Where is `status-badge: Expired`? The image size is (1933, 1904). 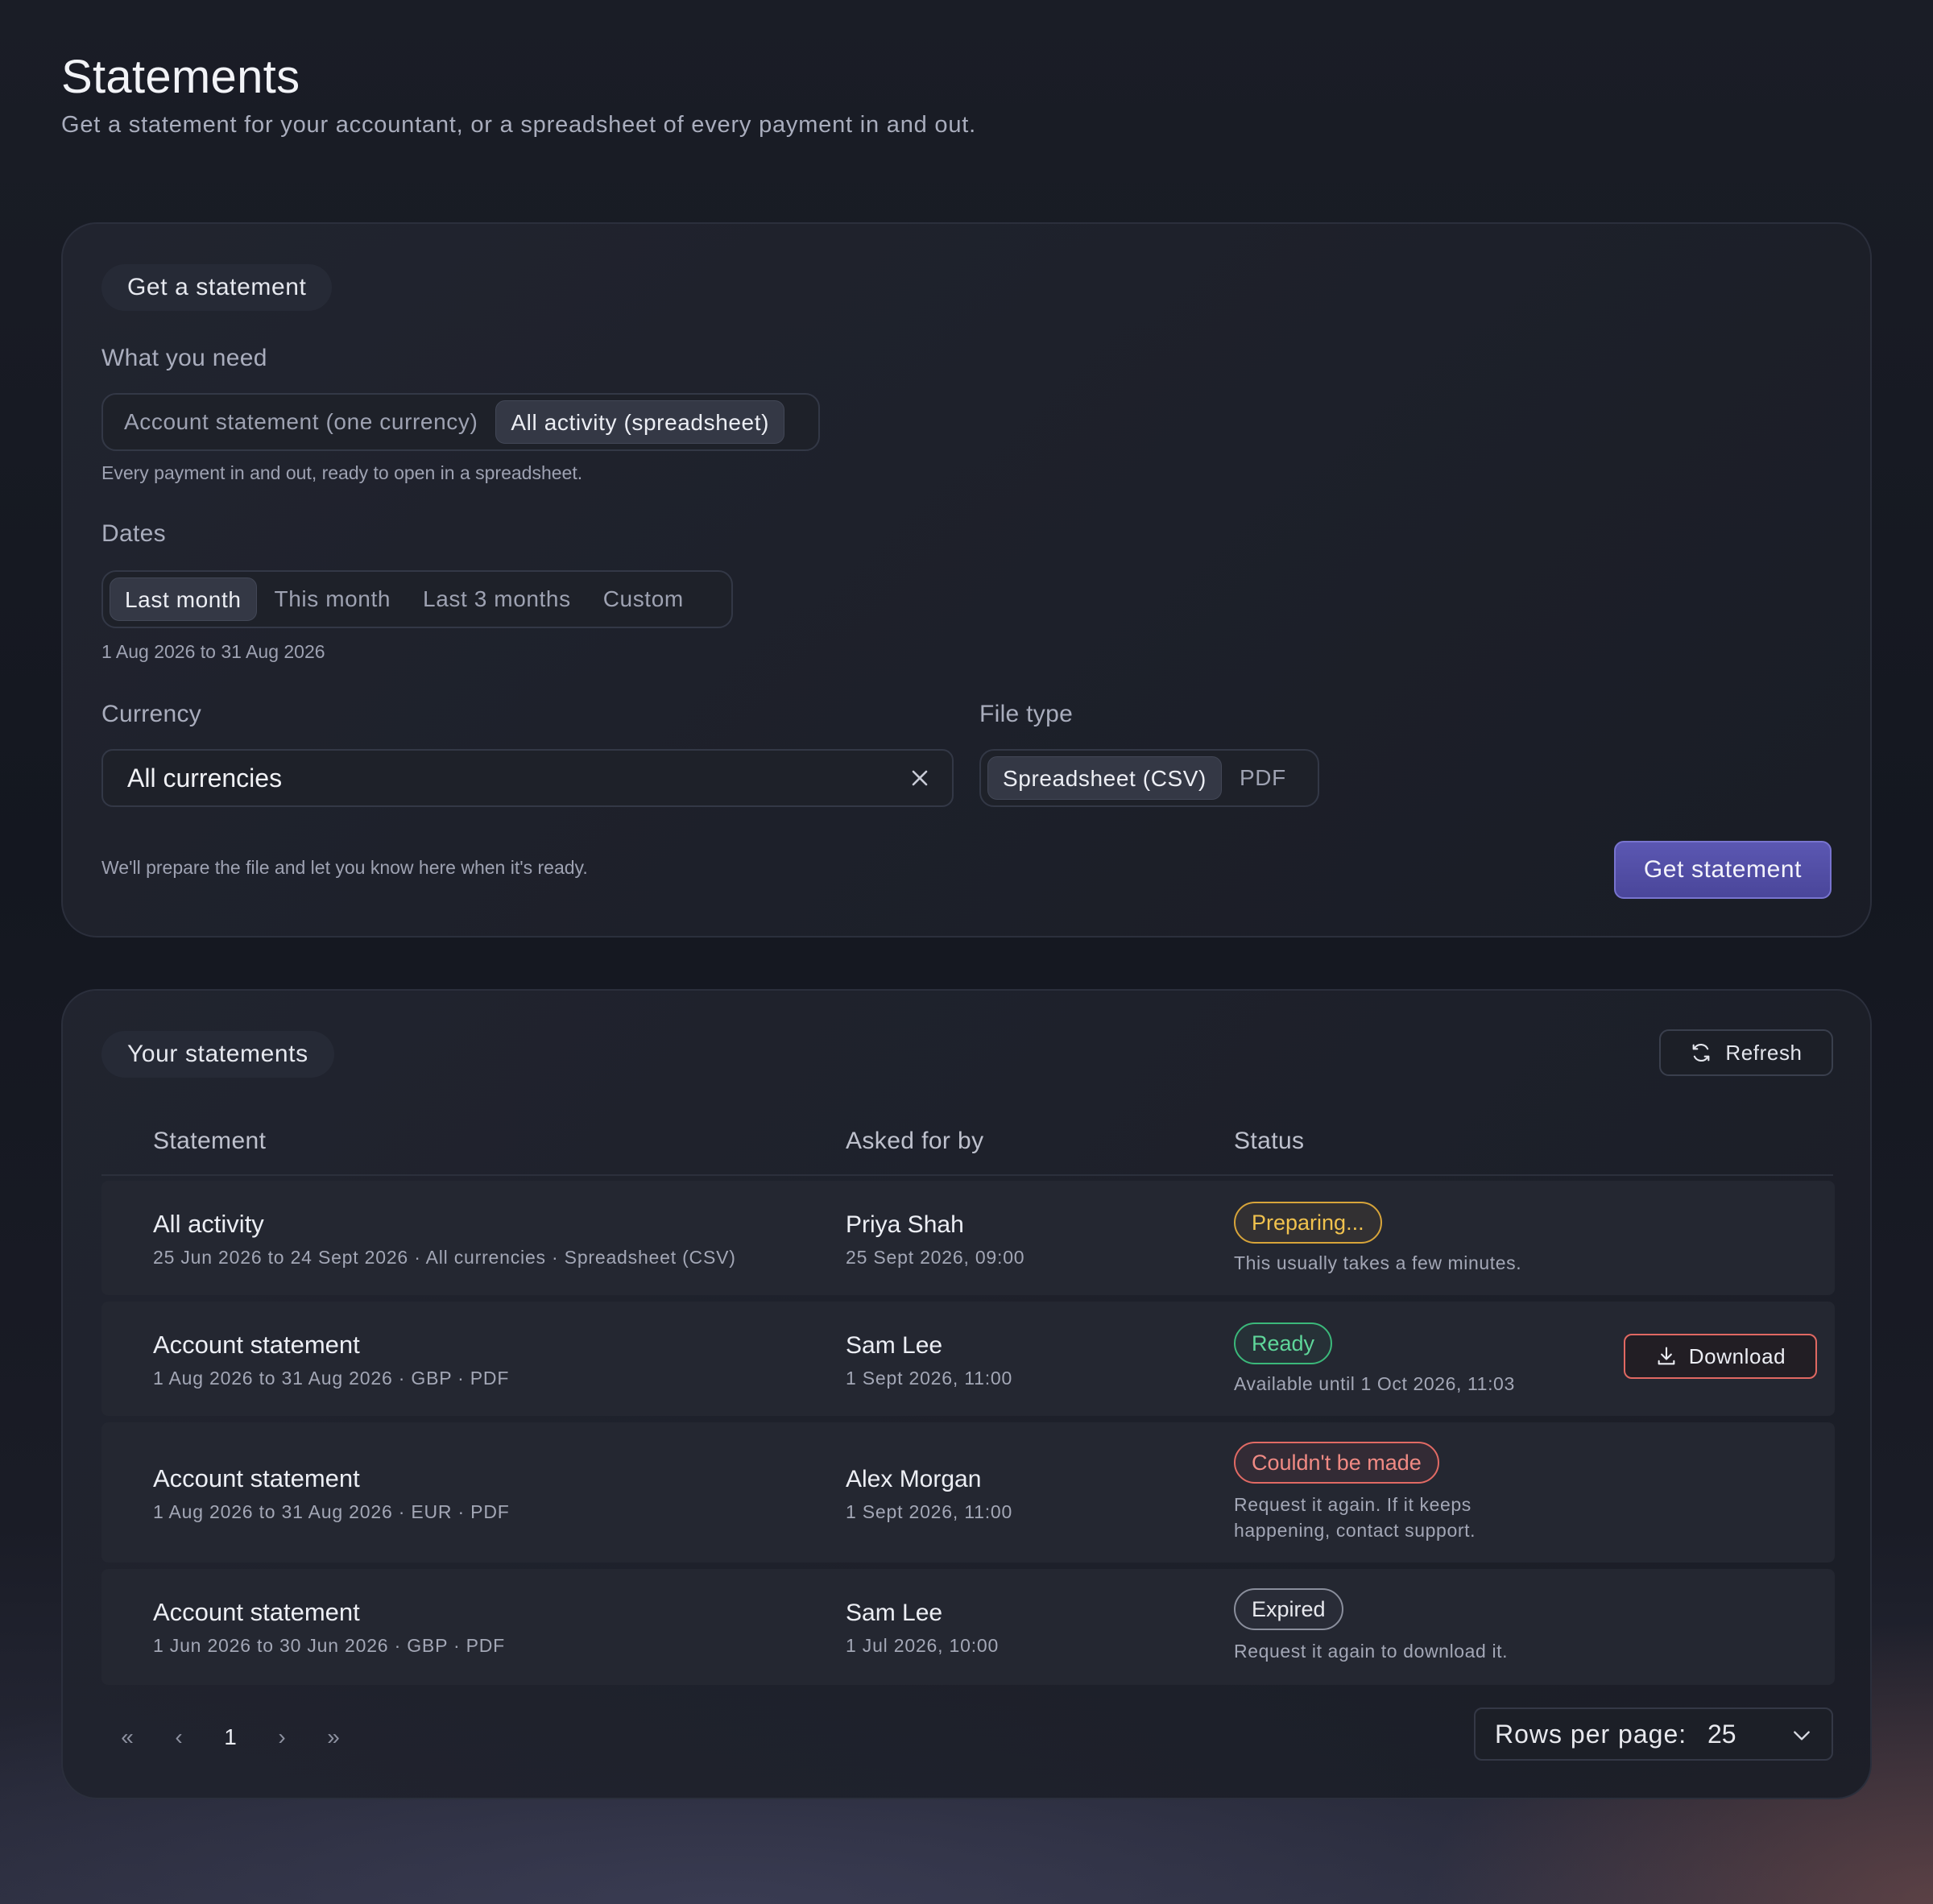
status-badge: Expired is located at coordinates (1288, 1609).